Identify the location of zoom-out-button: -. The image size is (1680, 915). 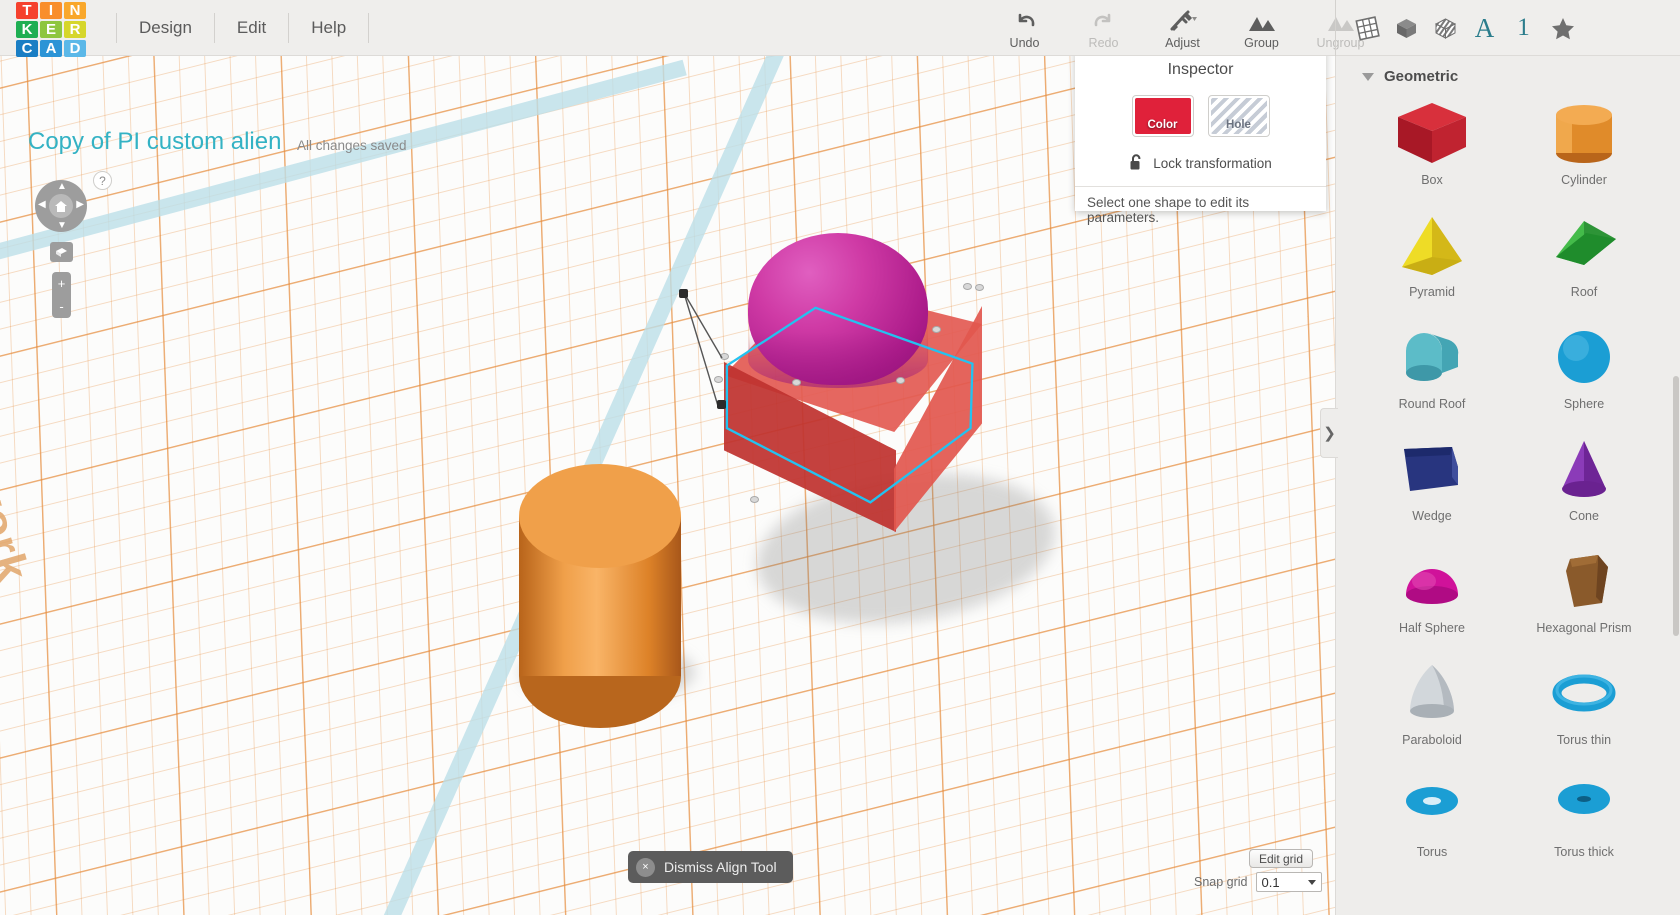
(61, 306).